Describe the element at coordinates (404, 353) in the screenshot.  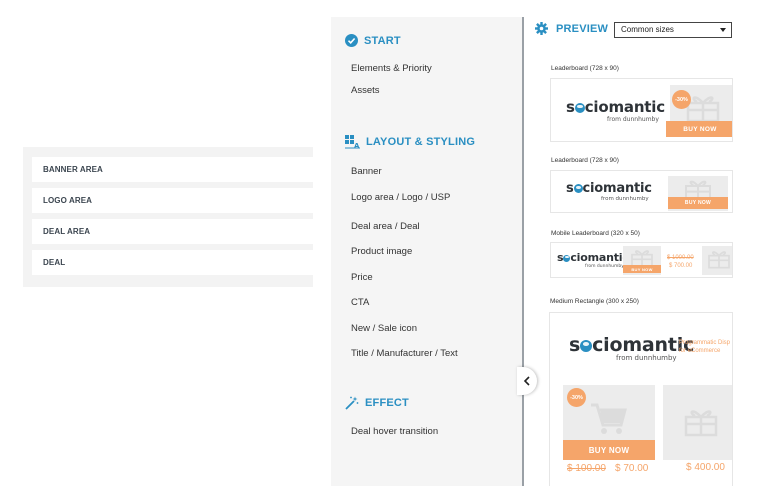
I see `nav-item-title-manufacturer-text: Title / Manufacturer / Text` at that location.